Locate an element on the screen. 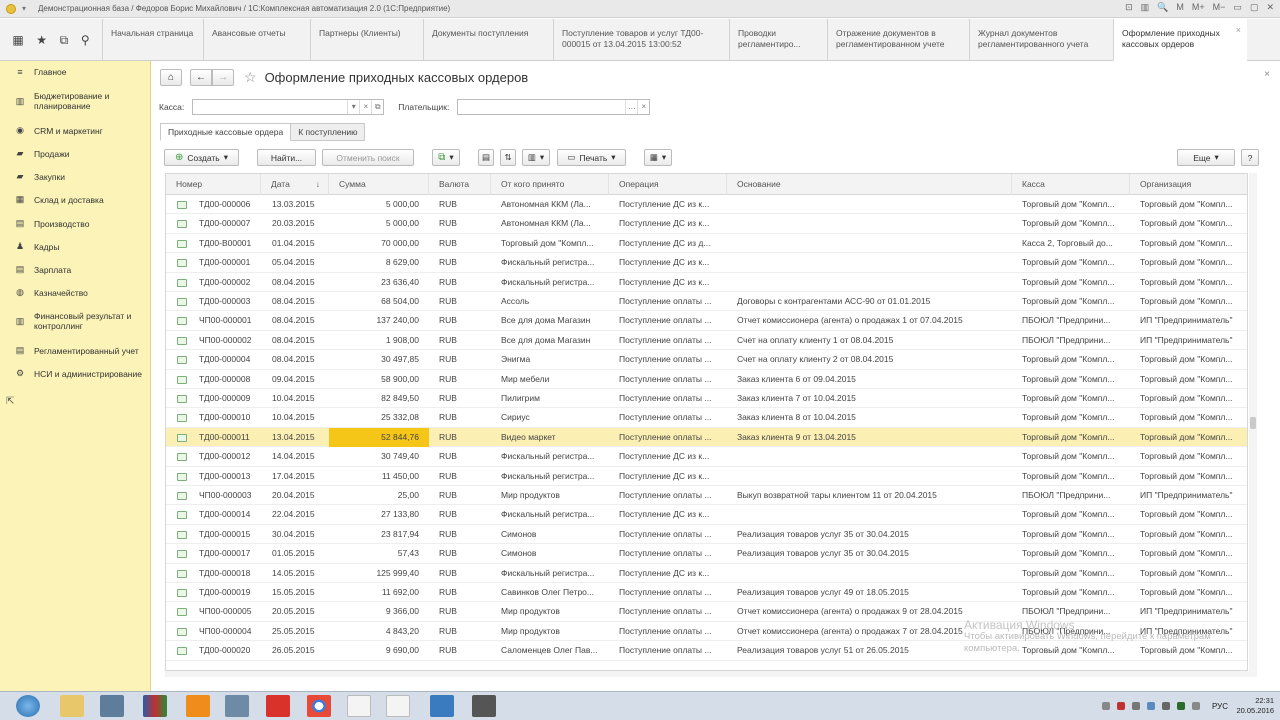 The image size is (1280, 720). create-button: ⊕ Создать ▾ is located at coordinates (201, 157).